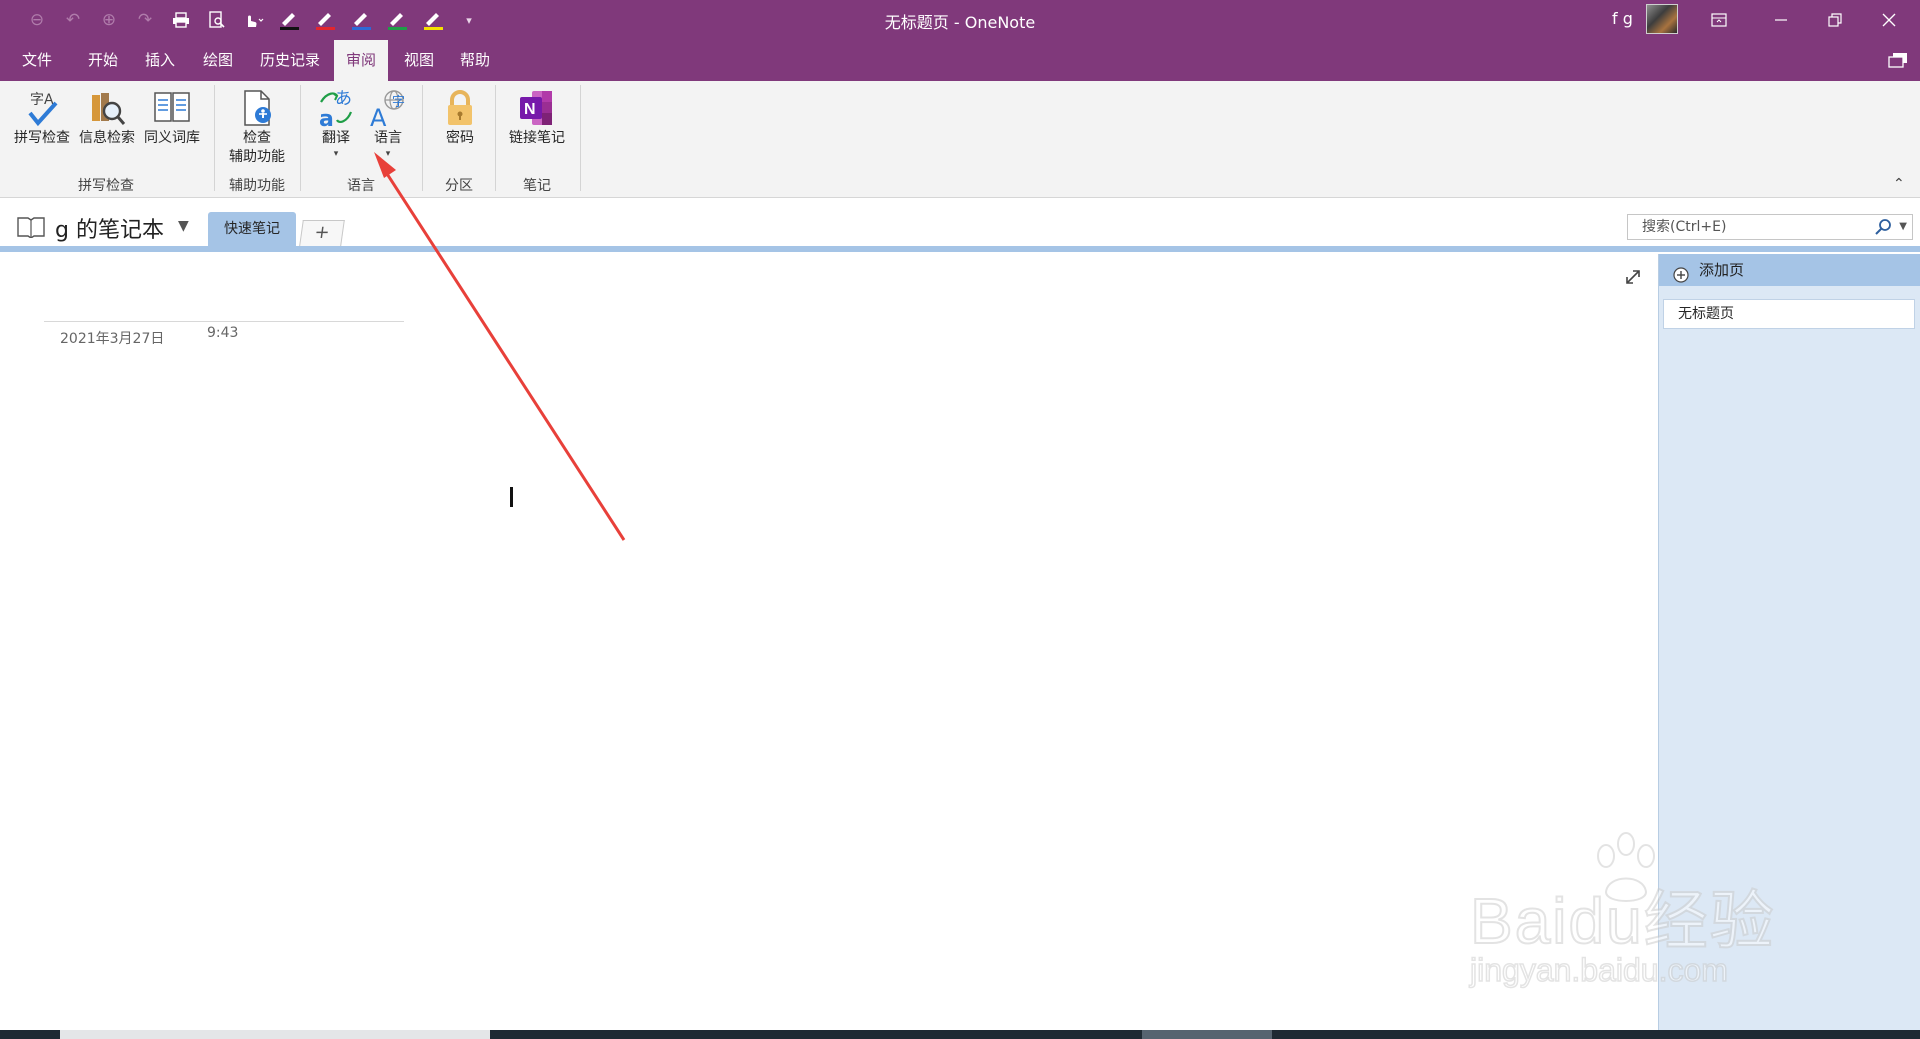 The height and width of the screenshot is (1039, 1920). I want to click on notebook-bar: g 的笔记本 ▼ 快速笔记 + 搜索(Ctrl+E) ▼, so click(960, 225).